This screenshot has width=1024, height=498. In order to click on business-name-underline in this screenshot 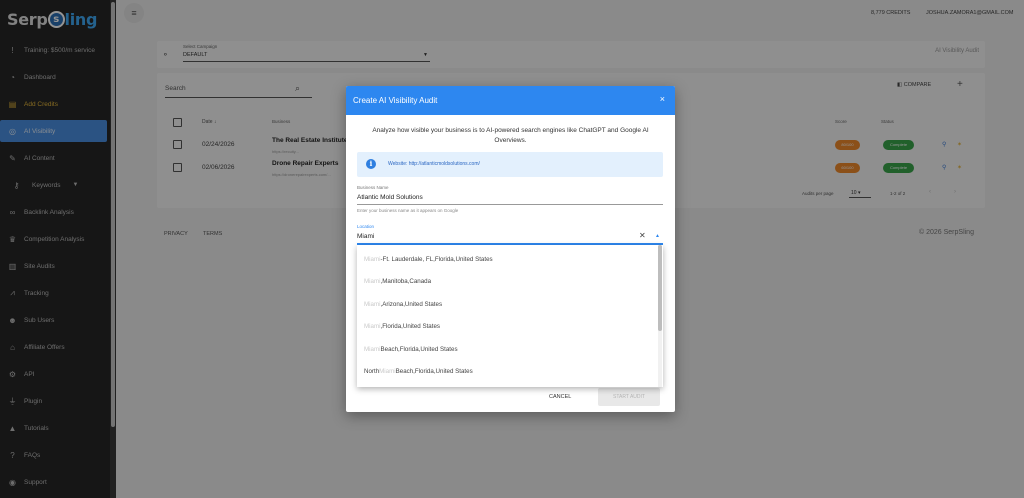, I will do `click(510, 204)`.